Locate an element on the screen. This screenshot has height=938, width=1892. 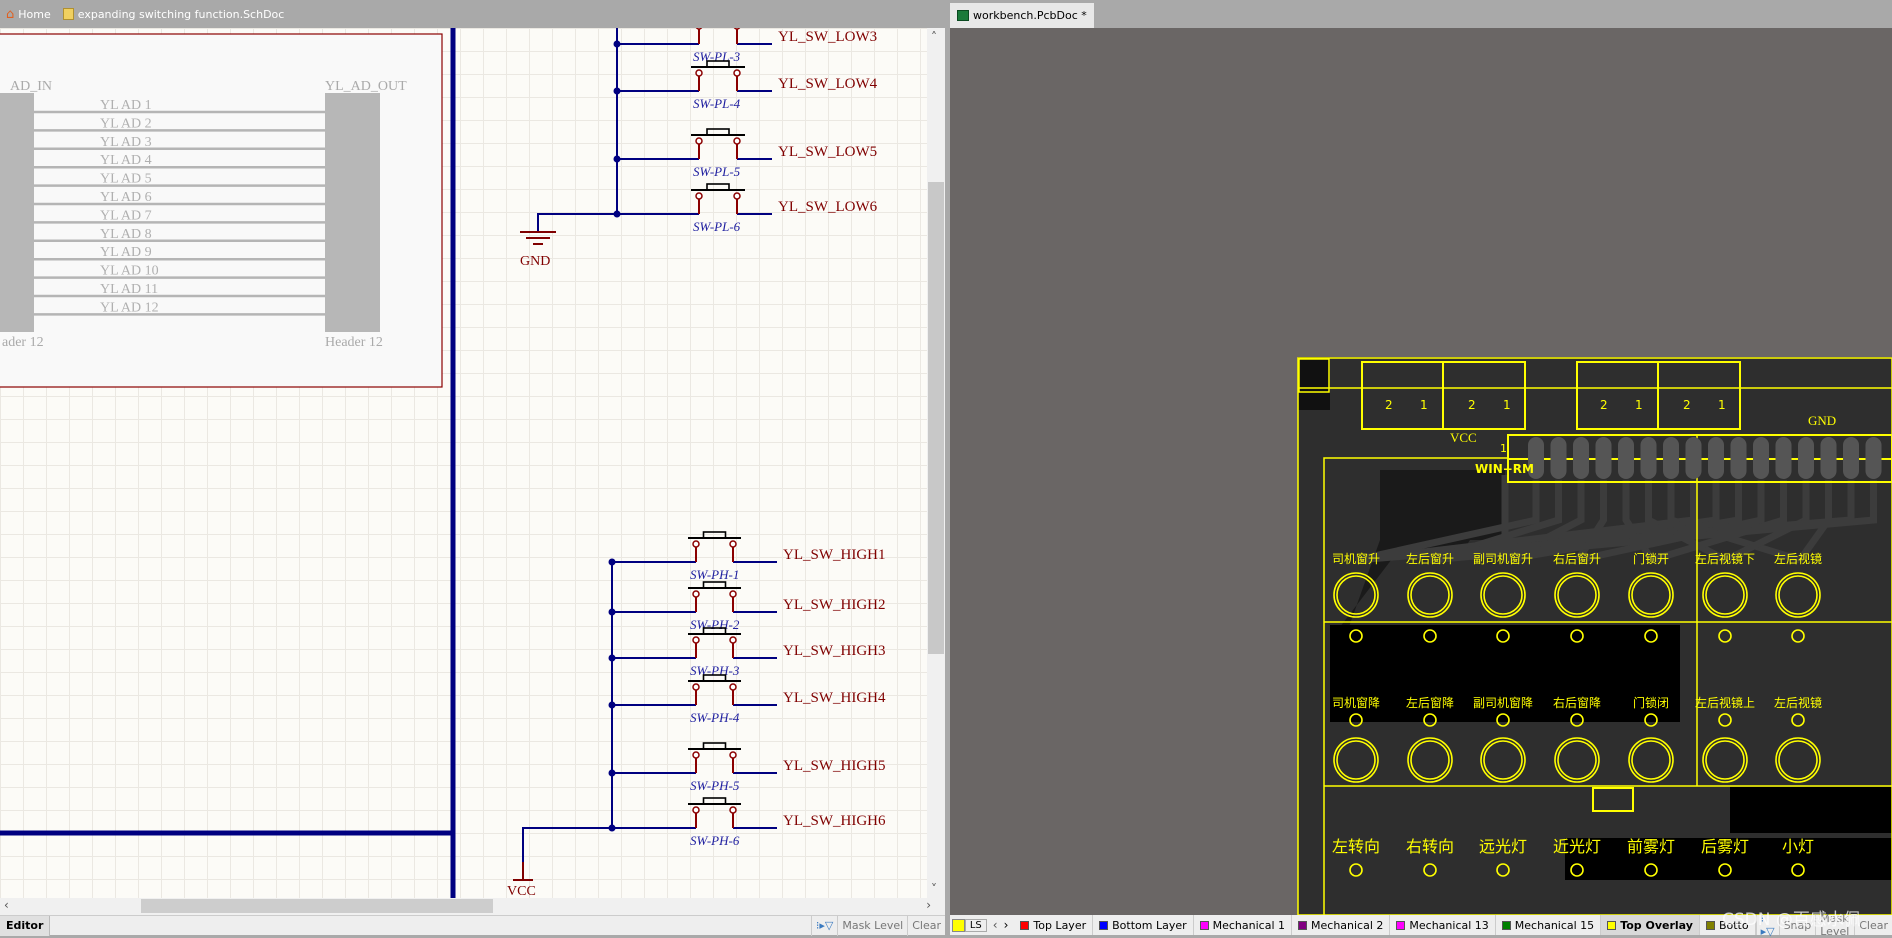
header-left-body is located at coordinates (17, 212).